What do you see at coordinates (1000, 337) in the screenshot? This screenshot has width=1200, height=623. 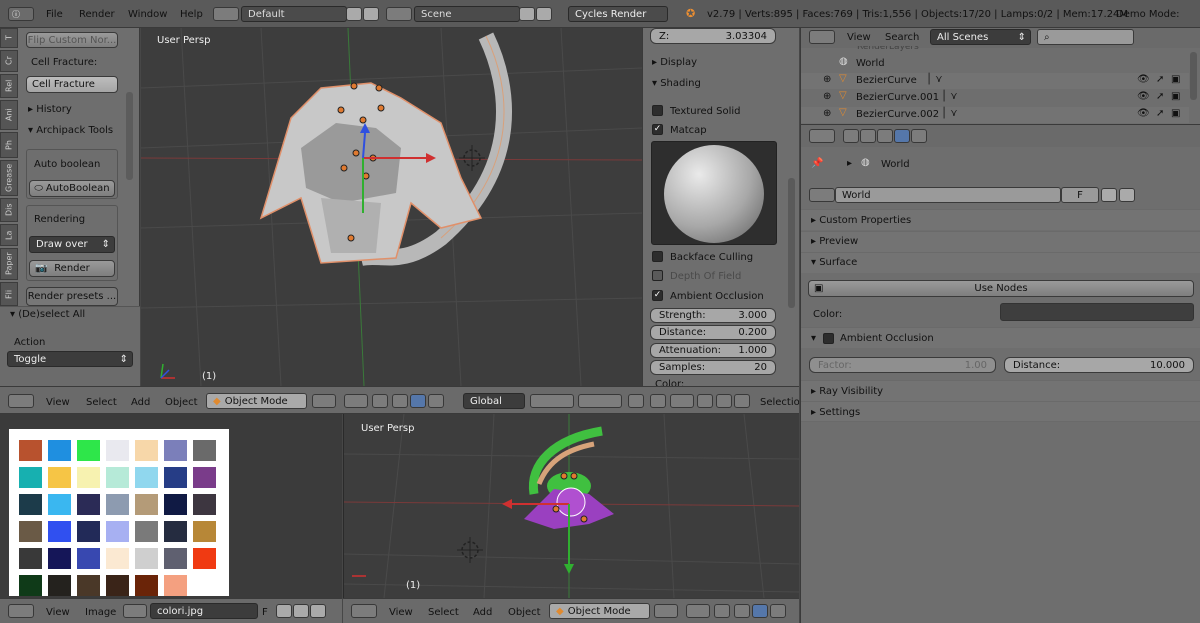 I see `section-ambient-occlusion: ▾ Ambient Occlusion` at bounding box center [1000, 337].